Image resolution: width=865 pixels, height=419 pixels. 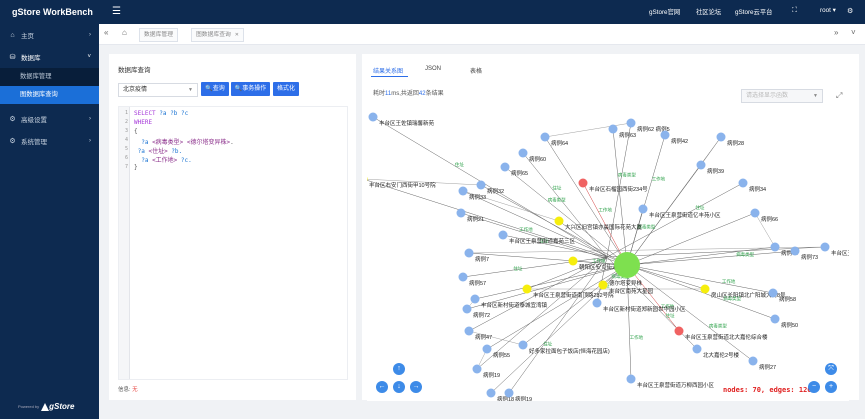 What do you see at coordinates (49, 35) in the screenshot?
I see `sidebar-item-home: ⌂ 主页 ›` at bounding box center [49, 35].